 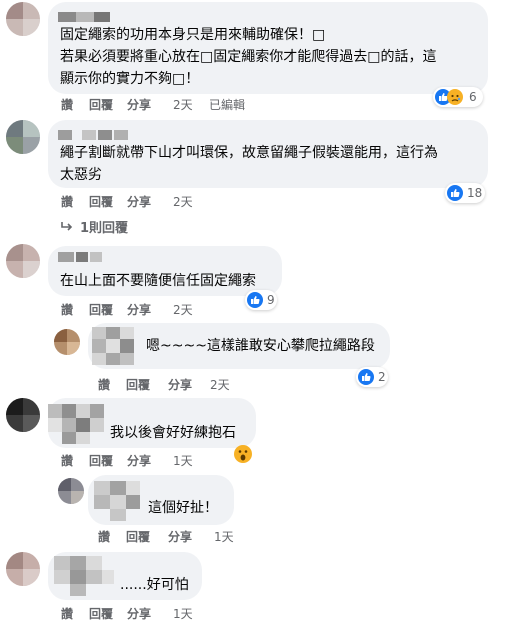 What do you see at coordinates (161, 105) in the screenshot?
I see `comment-actions: 讚 回覆 分享 2天 已編輯` at bounding box center [161, 105].